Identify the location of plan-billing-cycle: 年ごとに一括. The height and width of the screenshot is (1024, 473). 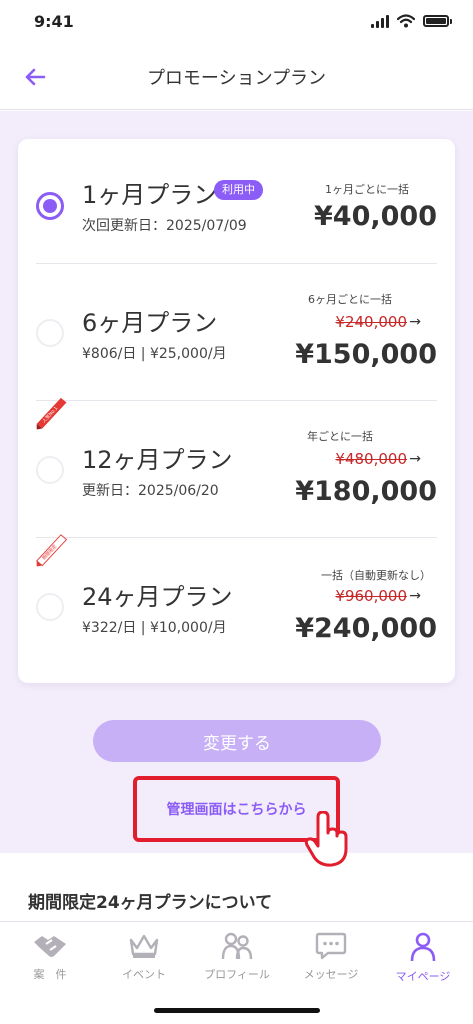
(340, 436).